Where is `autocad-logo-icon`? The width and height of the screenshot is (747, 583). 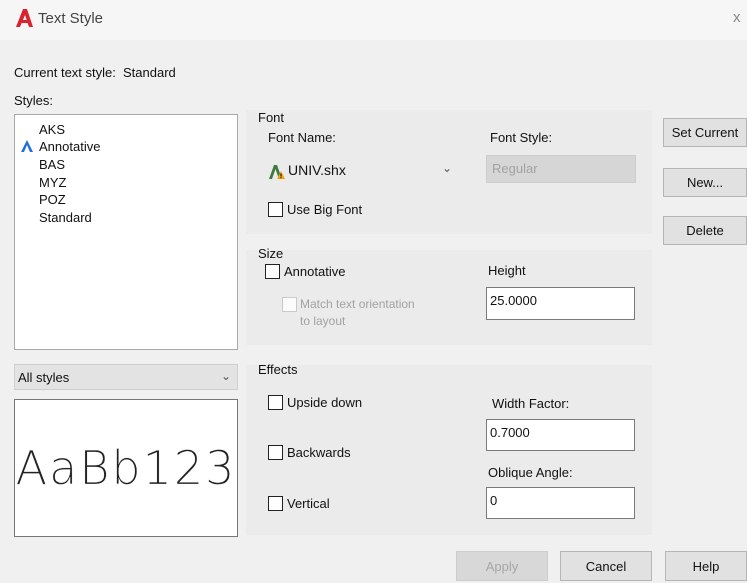
autocad-logo-icon is located at coordinates (24, 18).